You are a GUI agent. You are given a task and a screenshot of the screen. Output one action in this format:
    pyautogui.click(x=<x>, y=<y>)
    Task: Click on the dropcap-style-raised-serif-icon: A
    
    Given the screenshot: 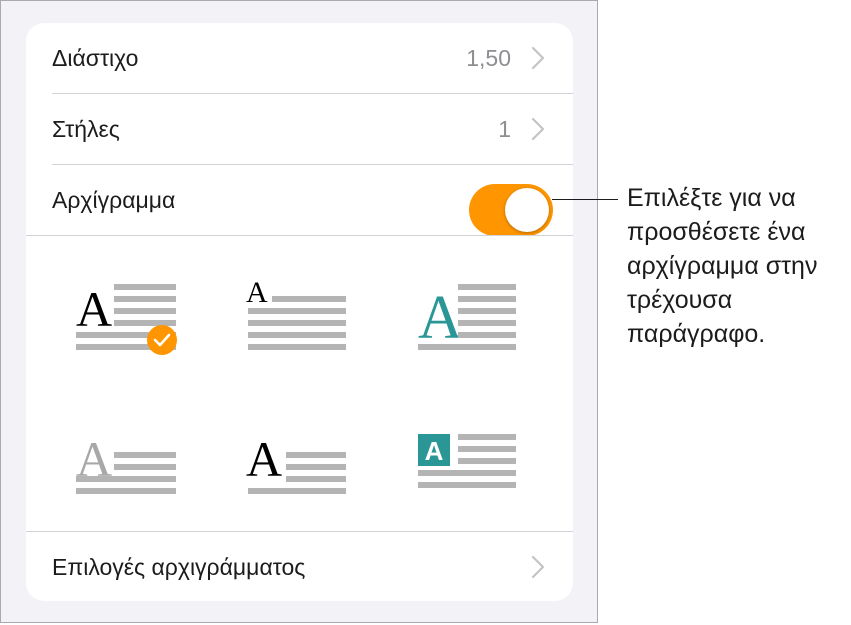 What is the action you would take?
    pyautogui.click(x=296, y=462)
    